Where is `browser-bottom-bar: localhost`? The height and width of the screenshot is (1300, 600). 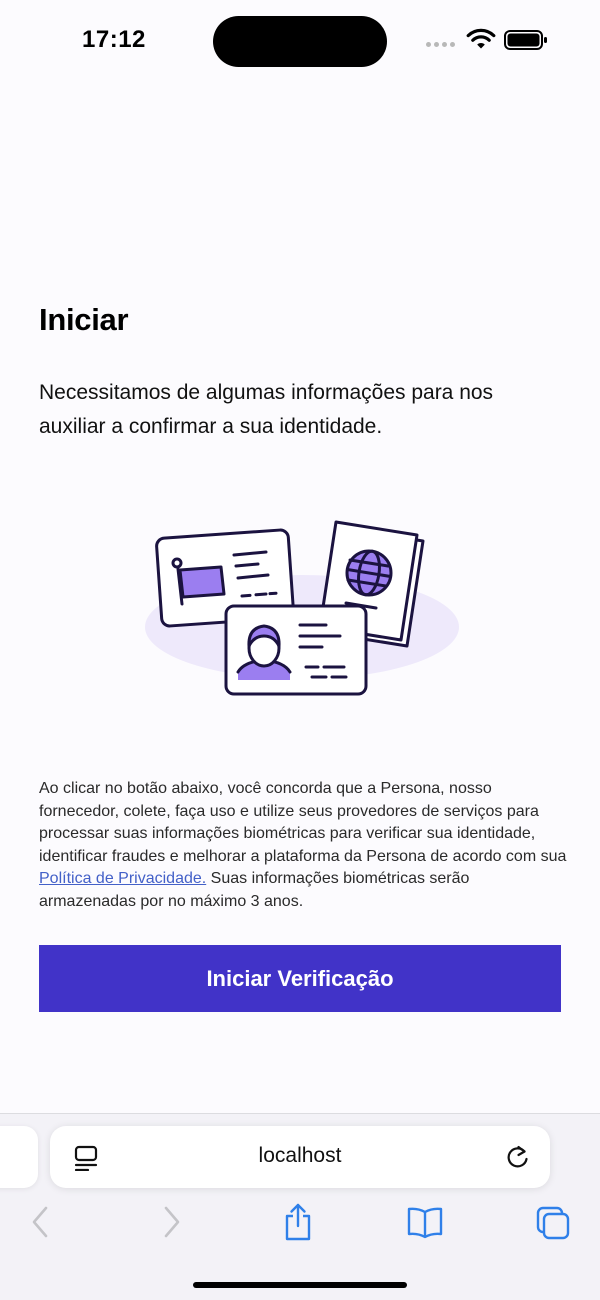
browser-bottom-bar: localhost is located at coordinates (300, 1206).